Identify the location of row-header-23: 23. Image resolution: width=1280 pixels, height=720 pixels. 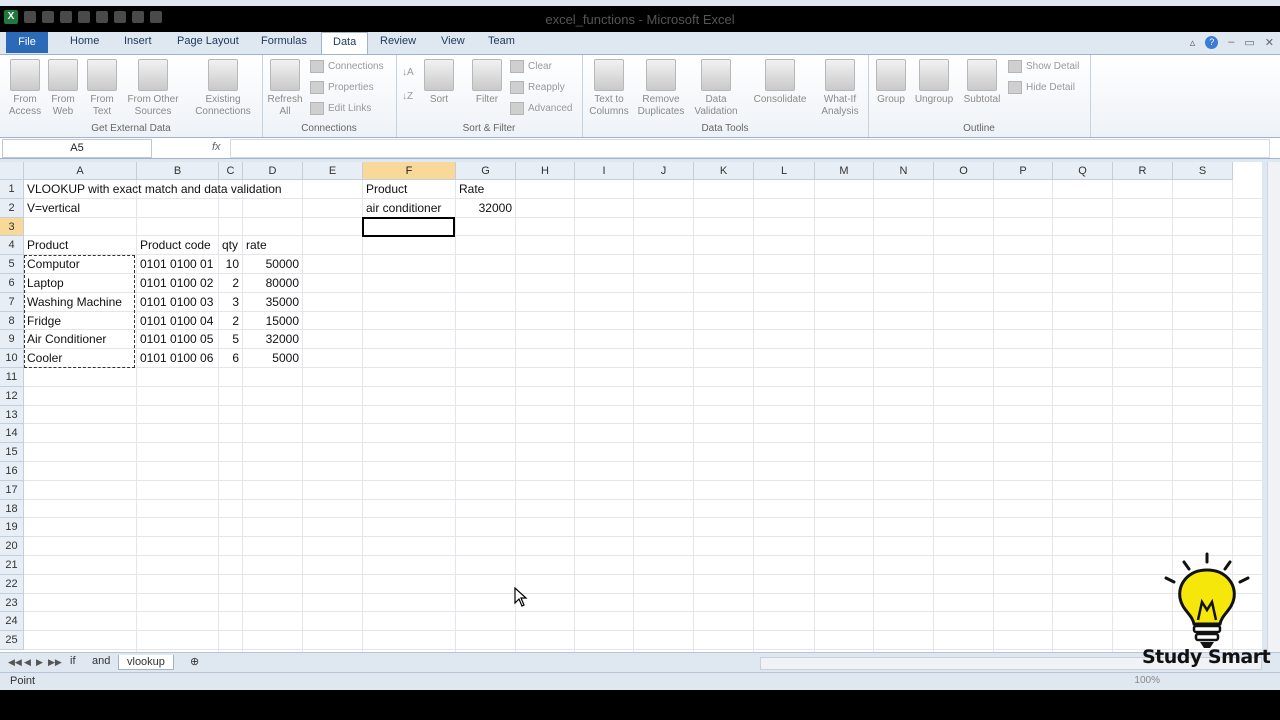
(12, 603).